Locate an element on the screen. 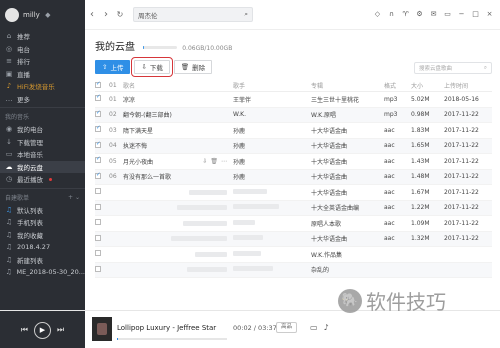 The width and height of the screenshot is (500, 348). download-icon: ⇩ is located at coordinates (204, 161).